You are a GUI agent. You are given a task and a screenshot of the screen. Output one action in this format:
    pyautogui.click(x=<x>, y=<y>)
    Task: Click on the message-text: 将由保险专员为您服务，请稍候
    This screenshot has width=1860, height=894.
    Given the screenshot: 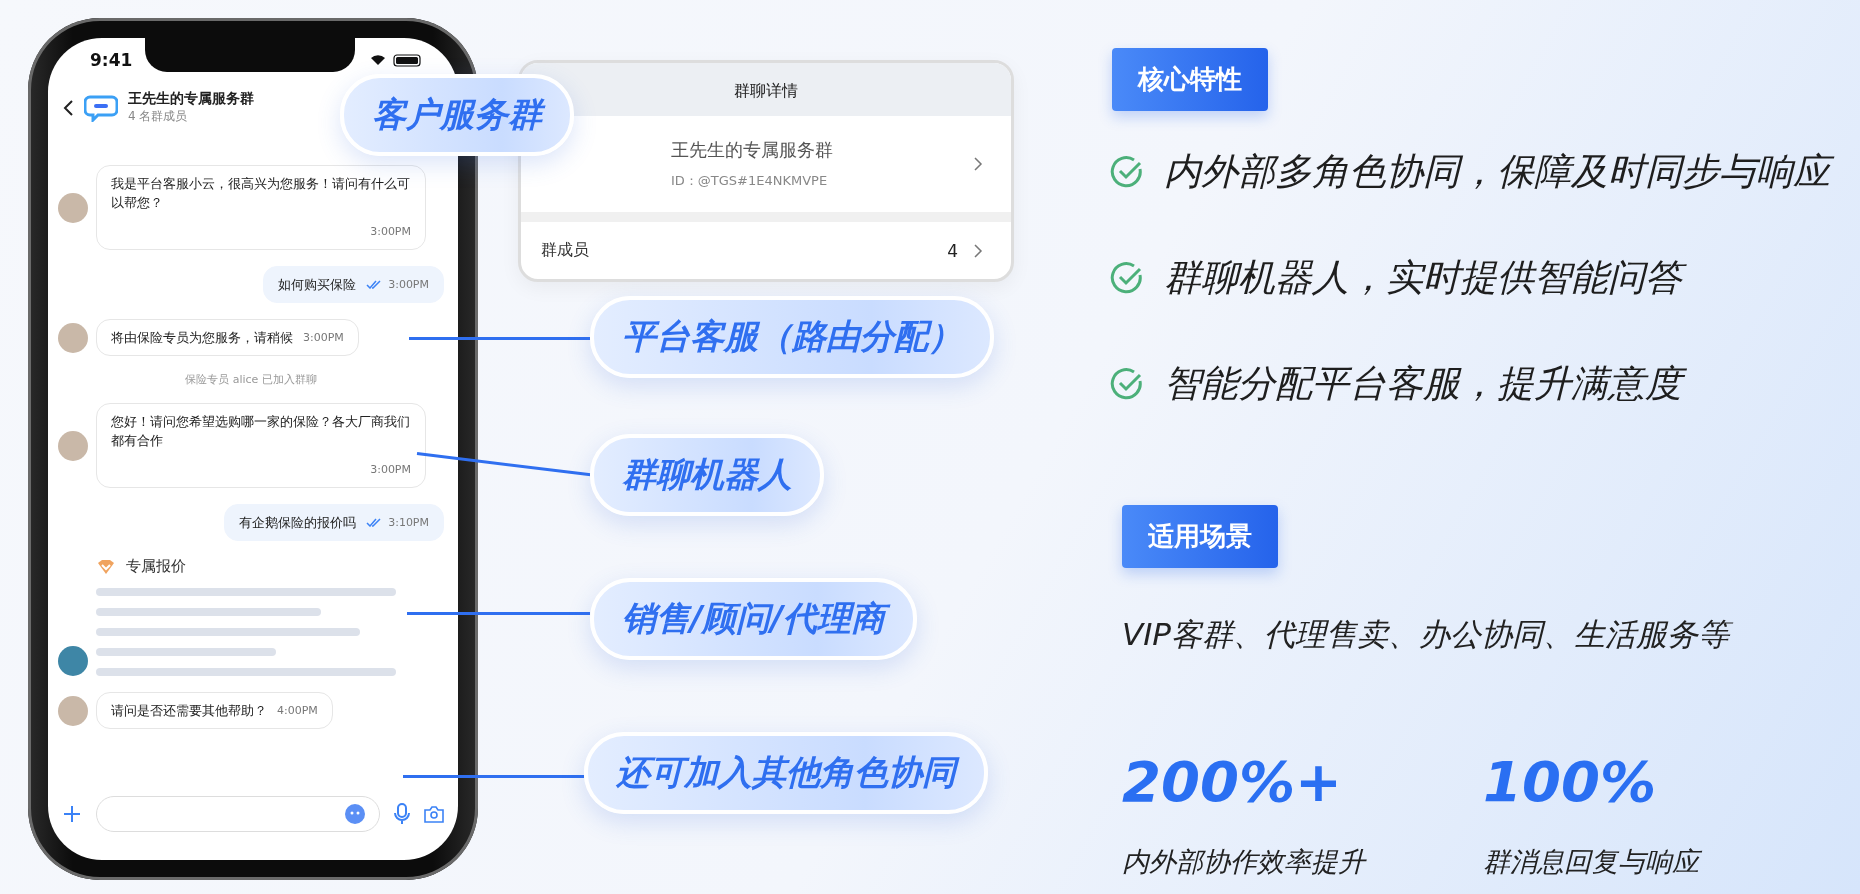 What is the action you would take?
    pyautogui.click(x=202, y=338)
    